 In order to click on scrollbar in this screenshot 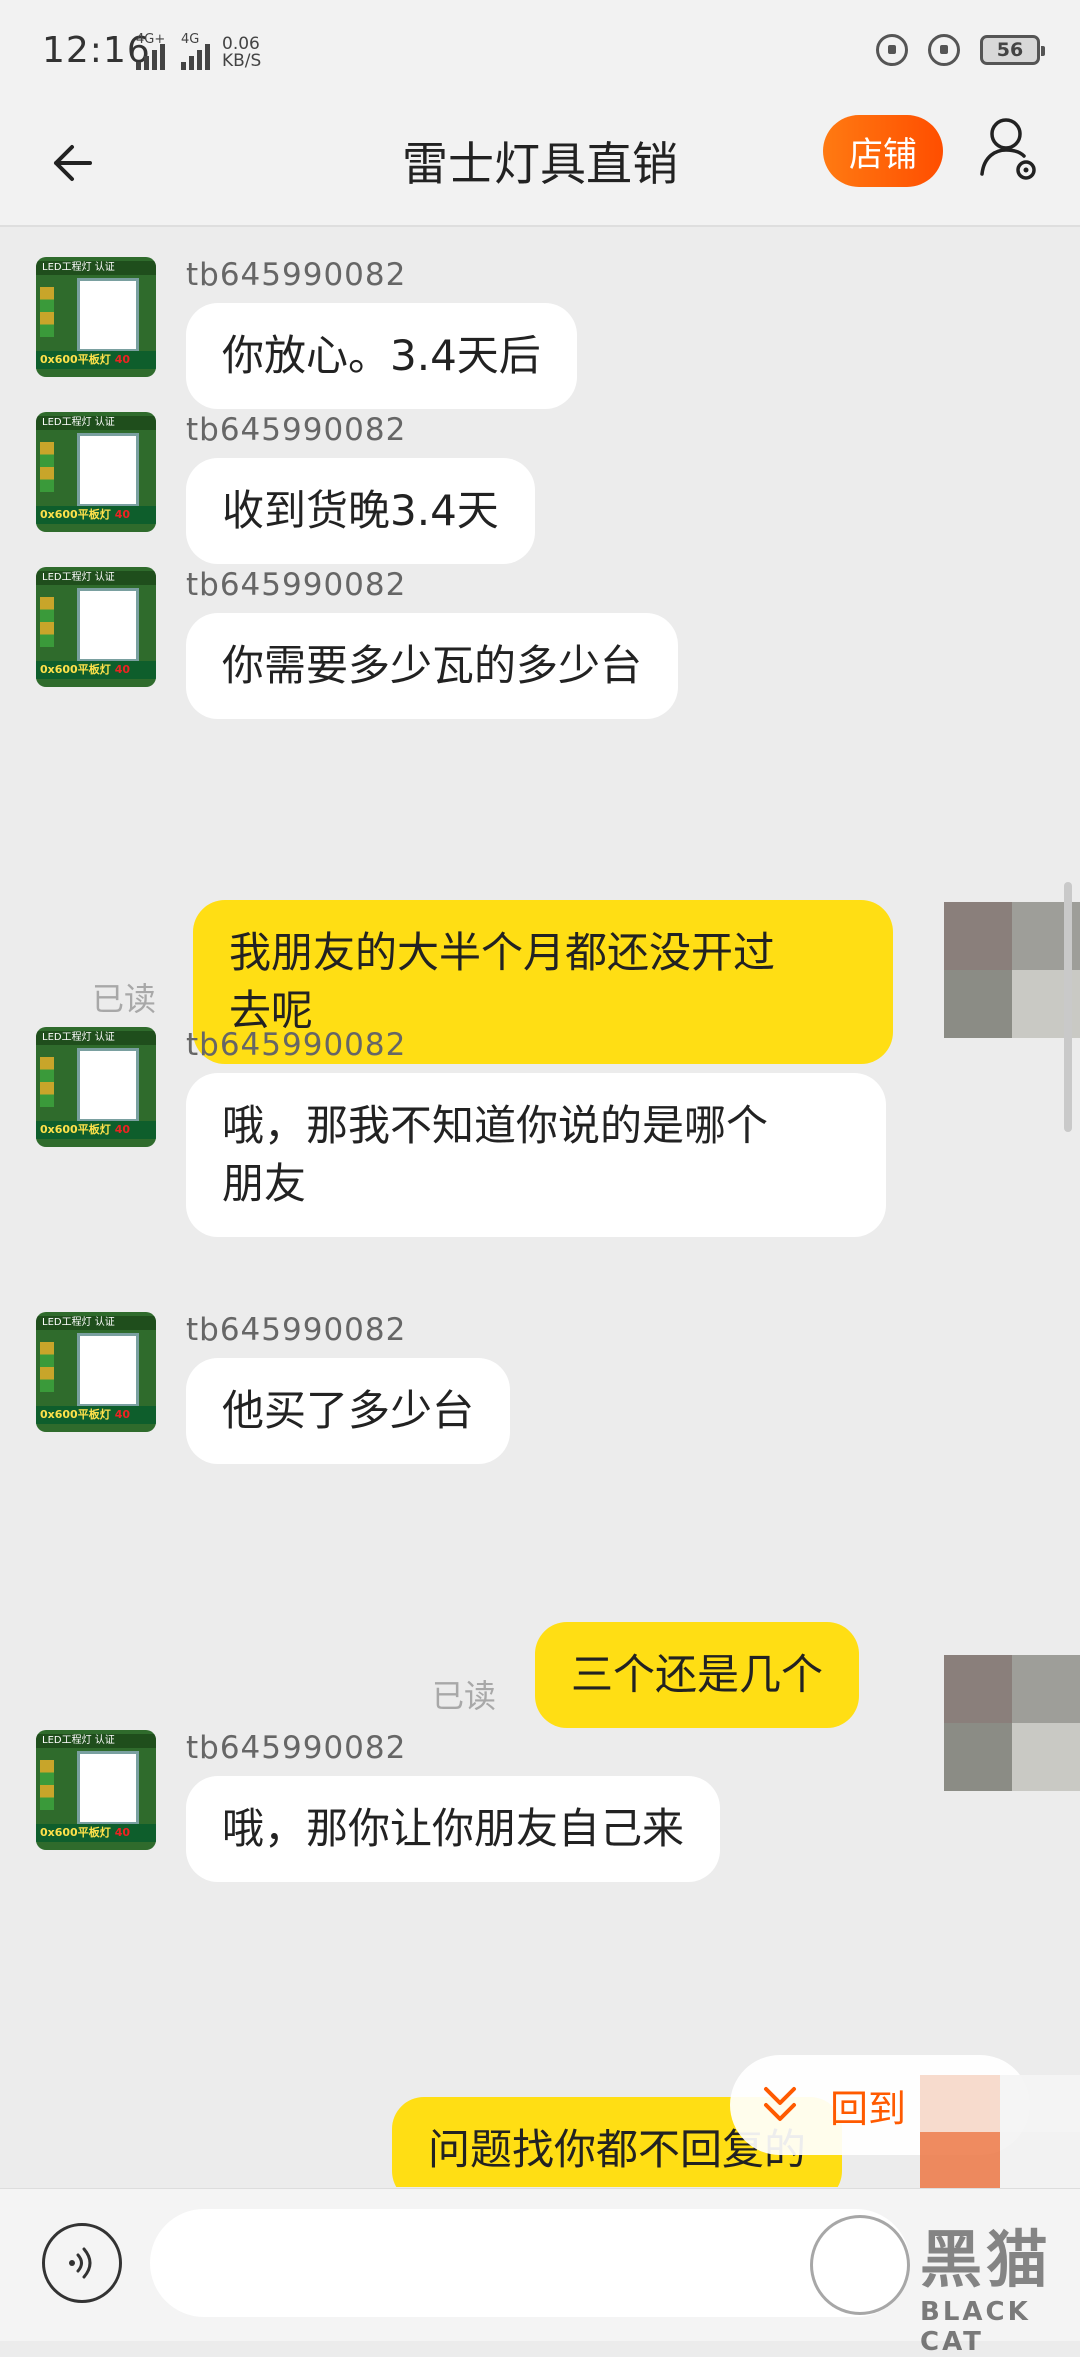, I will do `click(1068, 1007)`.